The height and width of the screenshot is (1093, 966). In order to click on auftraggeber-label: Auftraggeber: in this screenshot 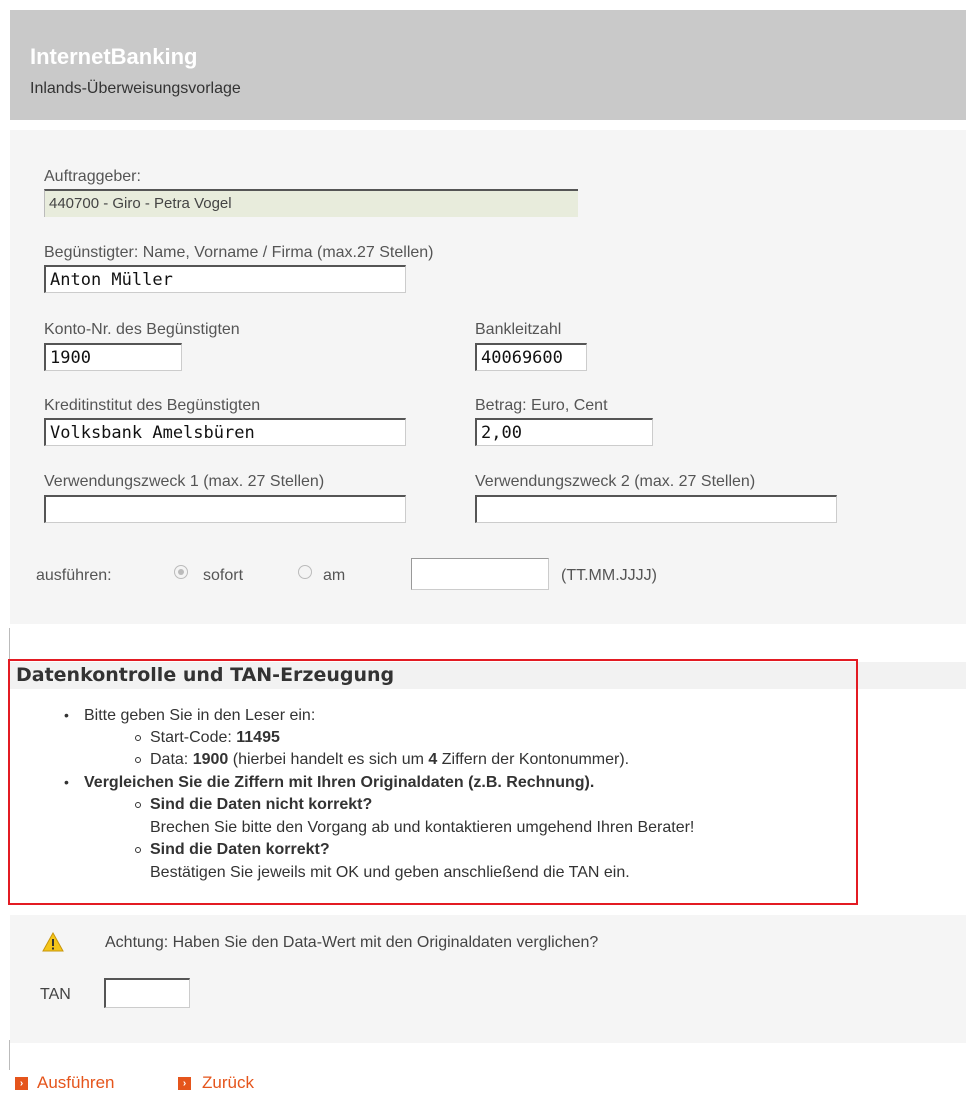, I will do `click(92, 176)`.